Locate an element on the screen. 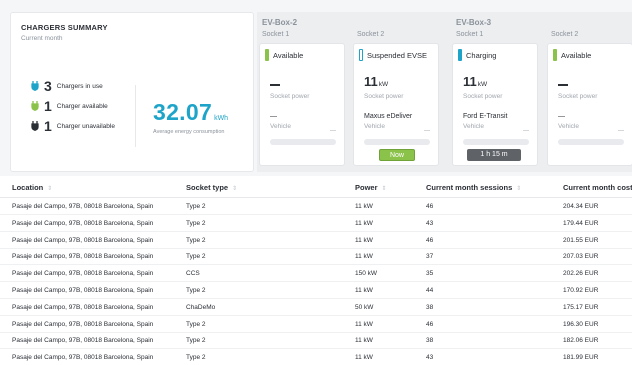  stat-count: 3 is located at coordinates (48, 86).